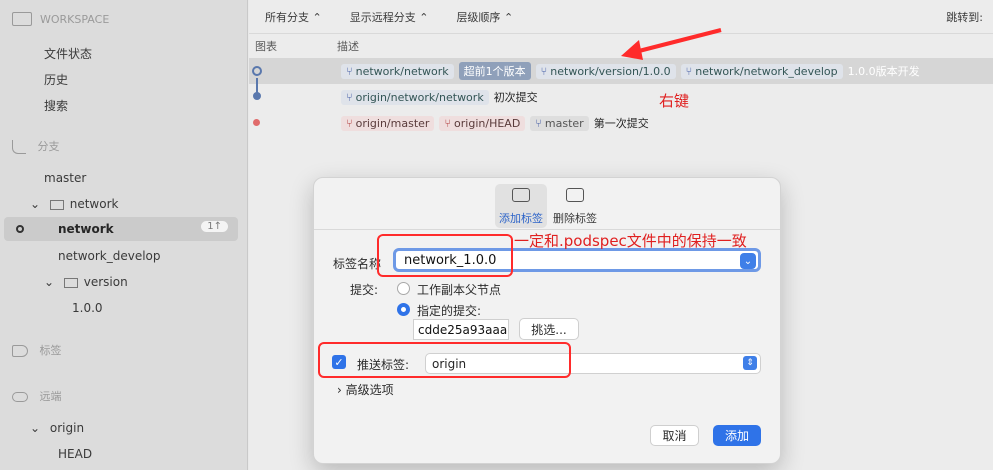 This screenshot has height=470, width=993. I want to click on remote-head: HEAD, so click(75, 454).